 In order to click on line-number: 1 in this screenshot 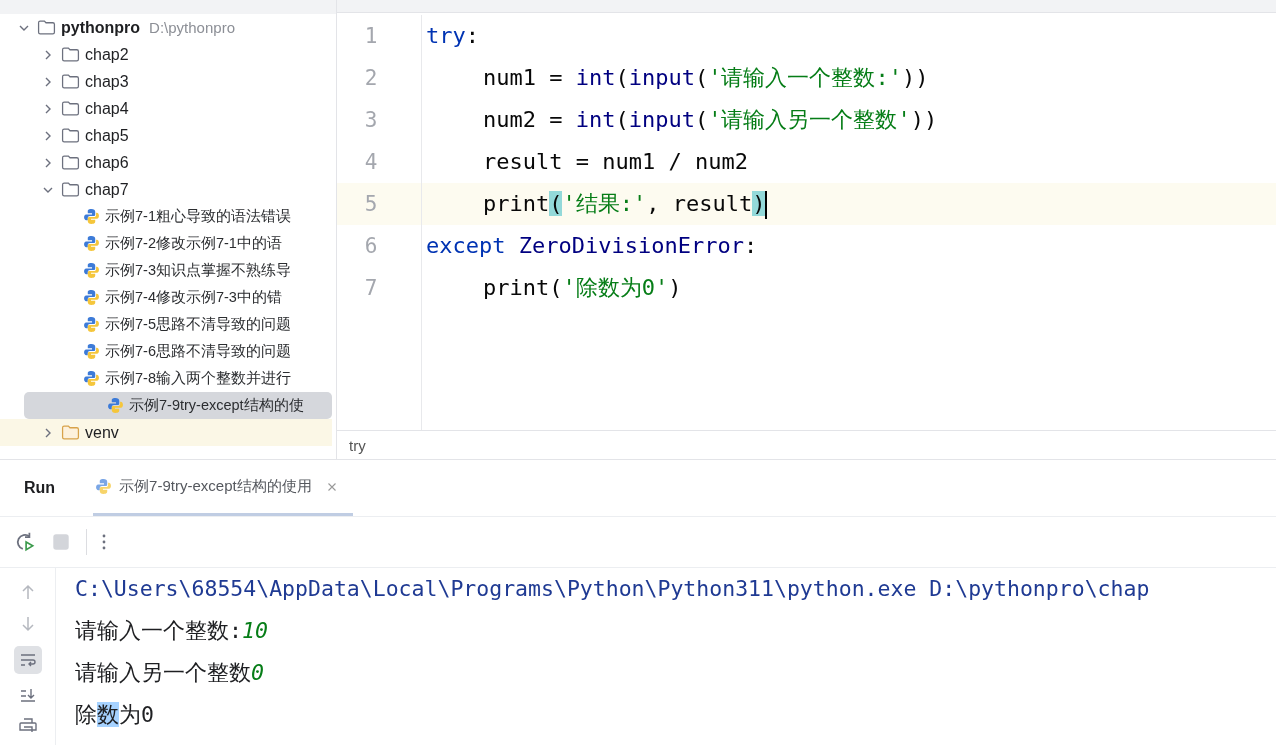, I will do `click(371, 36)`.